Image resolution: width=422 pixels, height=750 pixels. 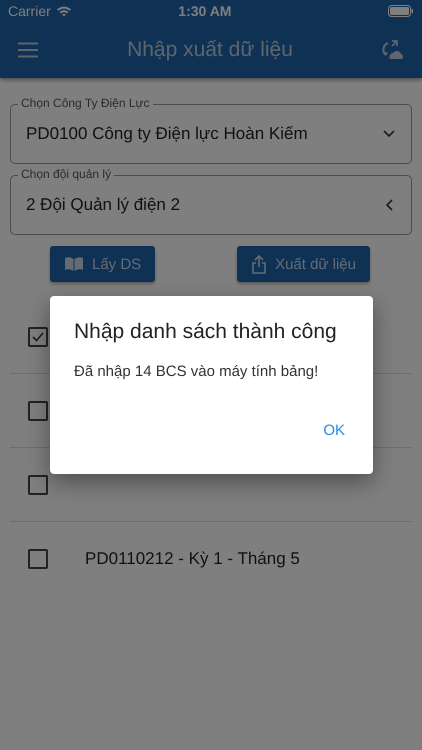 What do you see at coordinates (206, 332) in the screenshot?
I see `dialog-title: Nhập danh sách thành công` at bounding box center [206, 332].